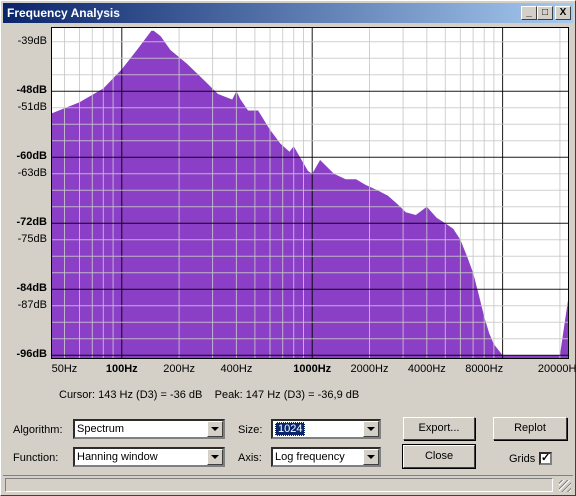 The height and width of the screenshot is (496, 576). I want to click on y-tick-label: -84dB, so click(31, 288).